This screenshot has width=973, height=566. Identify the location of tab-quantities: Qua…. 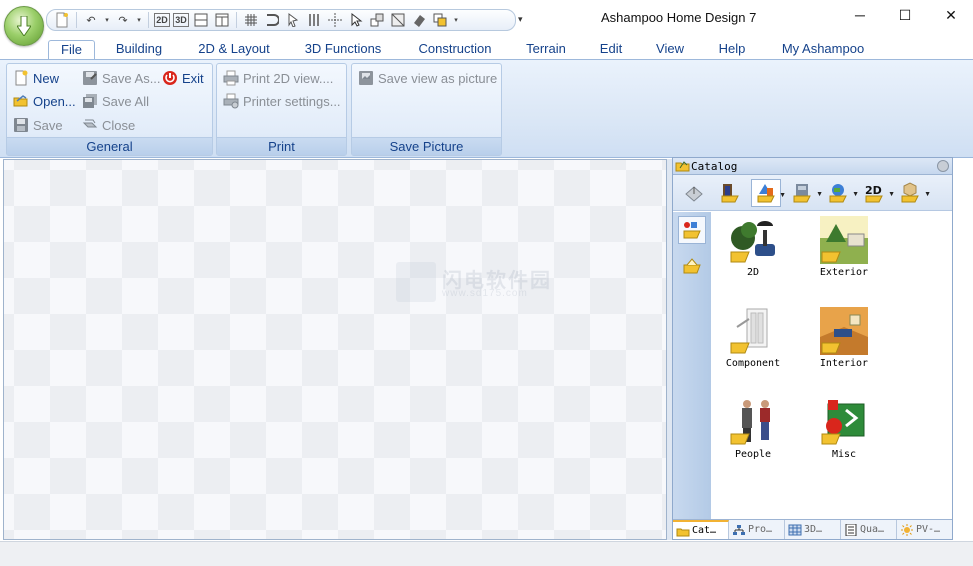
(869, 529).